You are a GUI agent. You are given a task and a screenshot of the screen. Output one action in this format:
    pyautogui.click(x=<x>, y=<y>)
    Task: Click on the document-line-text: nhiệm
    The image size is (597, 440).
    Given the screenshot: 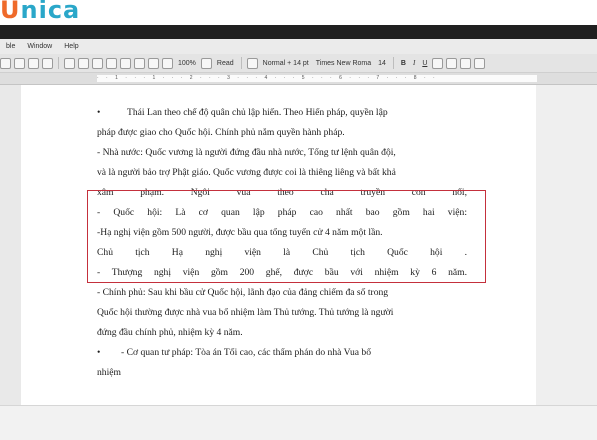 What is the action you would take?
    pyautogui.click(x=109, y=372)
    